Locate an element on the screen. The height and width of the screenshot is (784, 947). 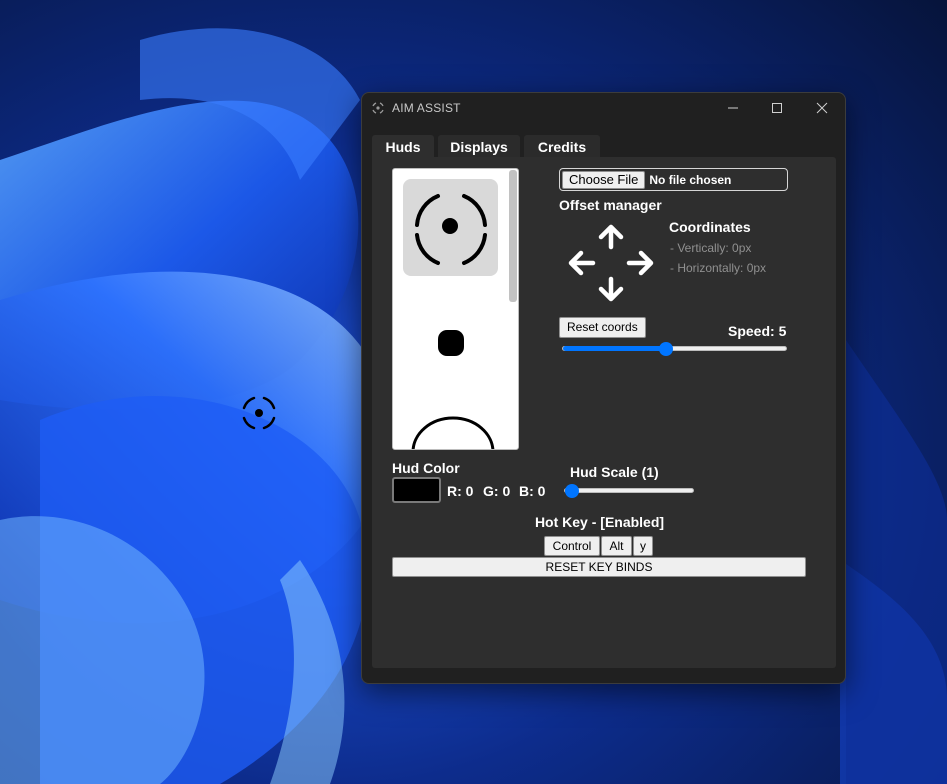
tab-huds: Huds is located at coordinates (403, 146).